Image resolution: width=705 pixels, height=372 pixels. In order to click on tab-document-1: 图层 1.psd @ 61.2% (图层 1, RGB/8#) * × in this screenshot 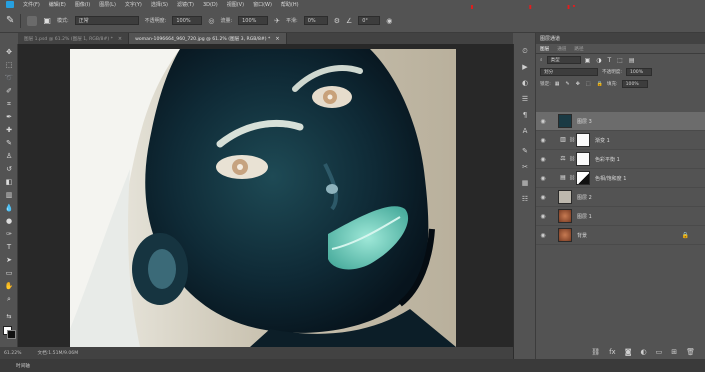, I will do `click(74, 38)`.